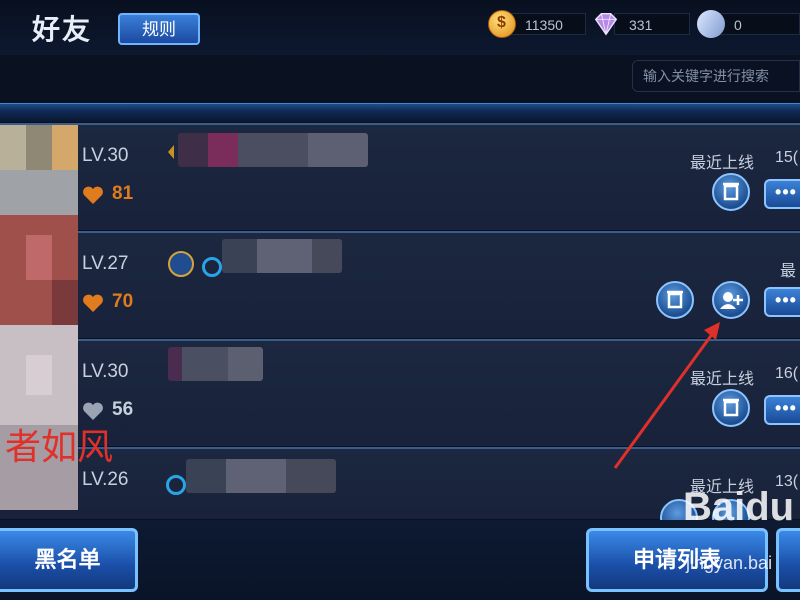 The width and height of the screenshot is (800, 600). I want to click on annotation-arrow, so click(666, 395).